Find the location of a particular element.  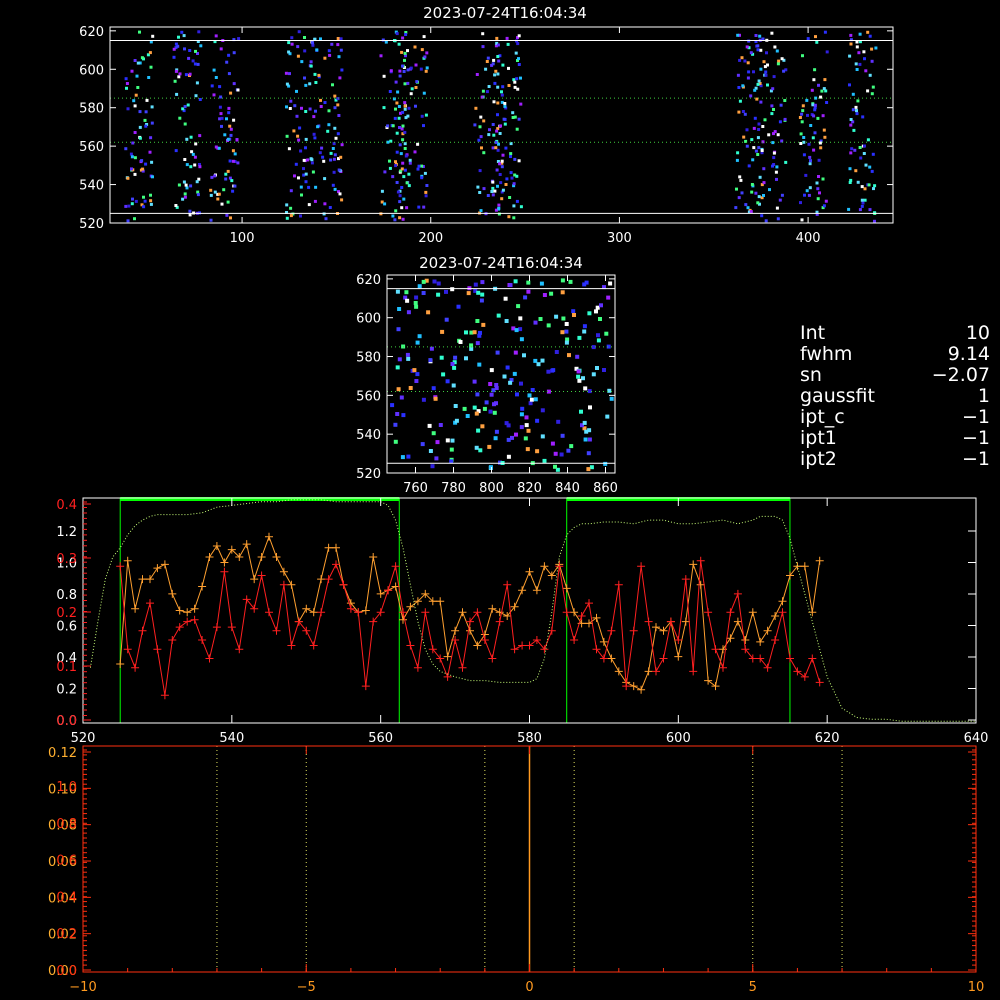

info-value: 10 is located at coordinates (977, 333).